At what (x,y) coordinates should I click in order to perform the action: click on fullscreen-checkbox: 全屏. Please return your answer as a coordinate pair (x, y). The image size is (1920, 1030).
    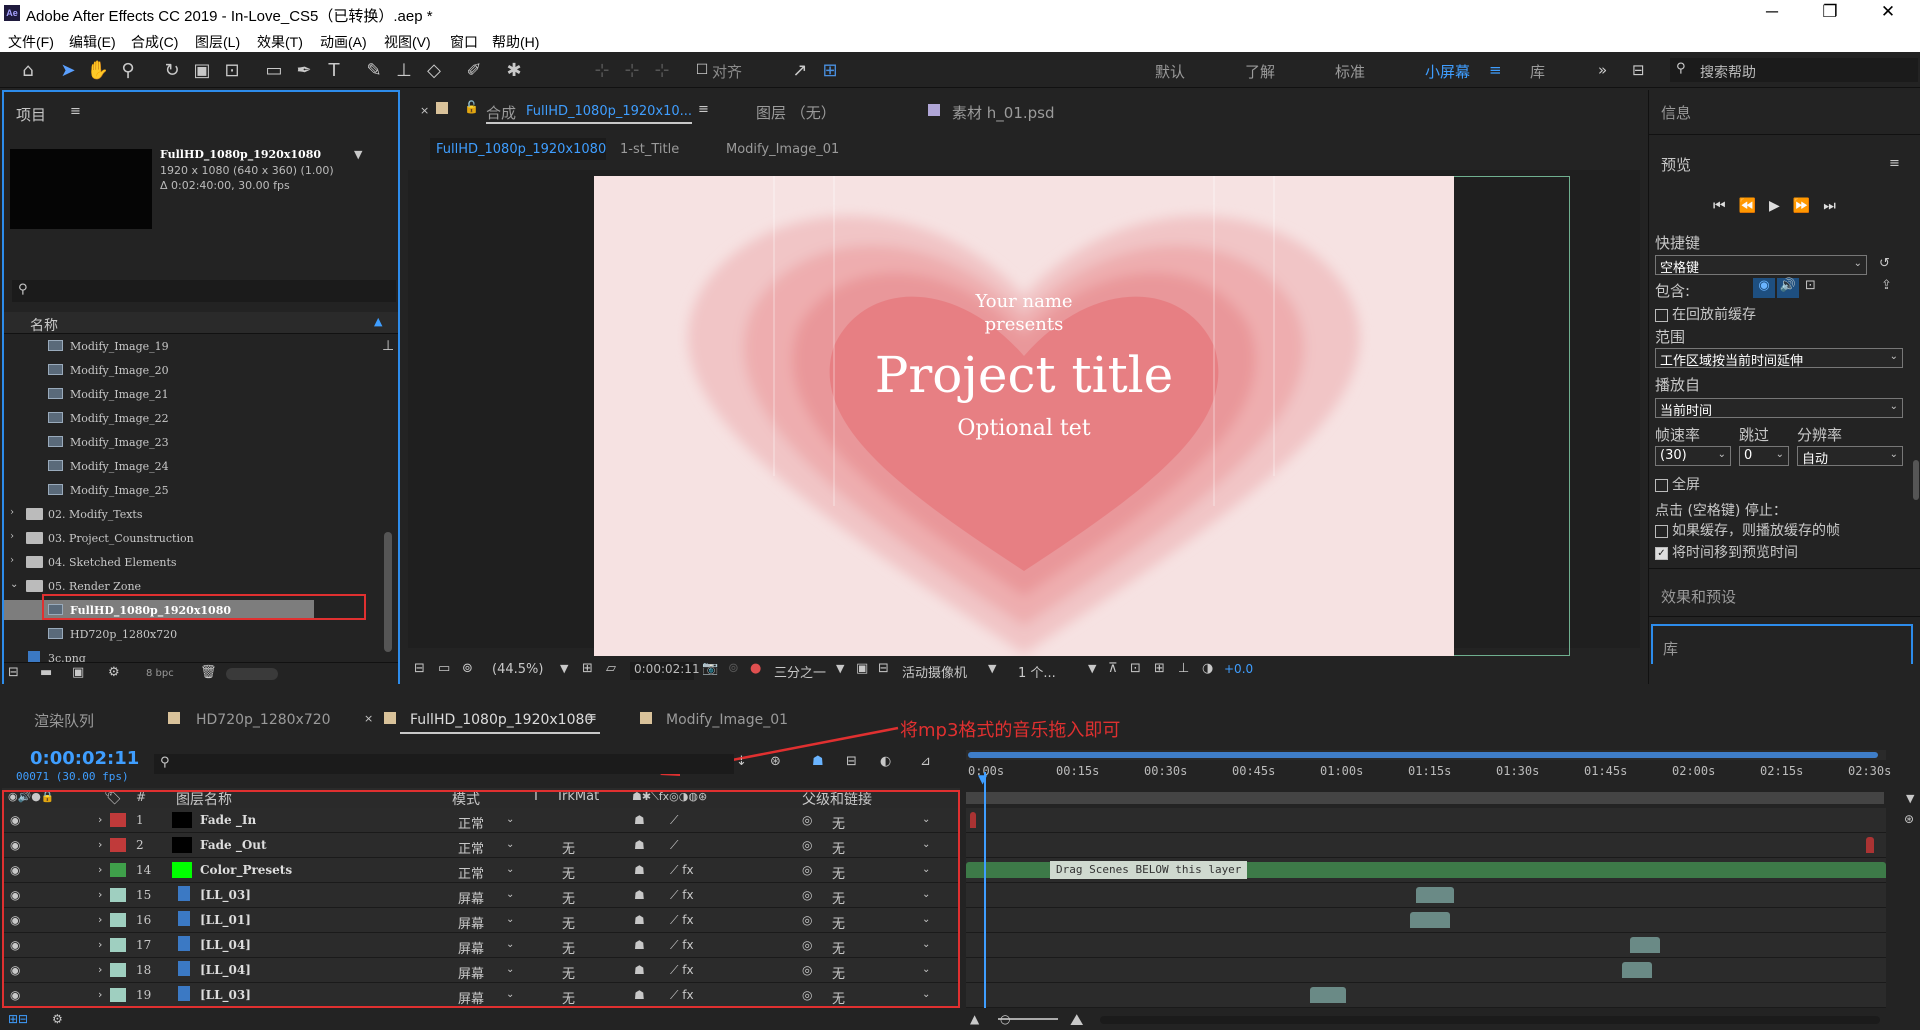
    Looking at the image, I should click on (1677, 484).